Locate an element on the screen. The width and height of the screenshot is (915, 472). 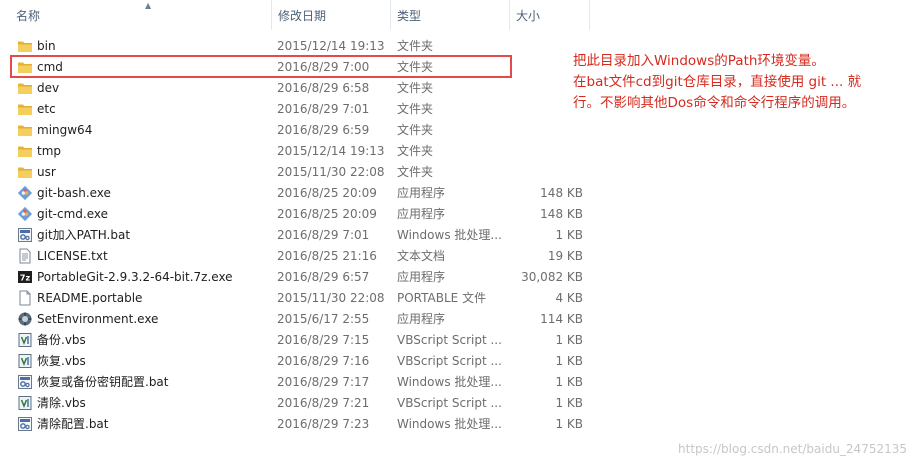
column-header-date: 修改日期 is located at coordinates (331, 15).